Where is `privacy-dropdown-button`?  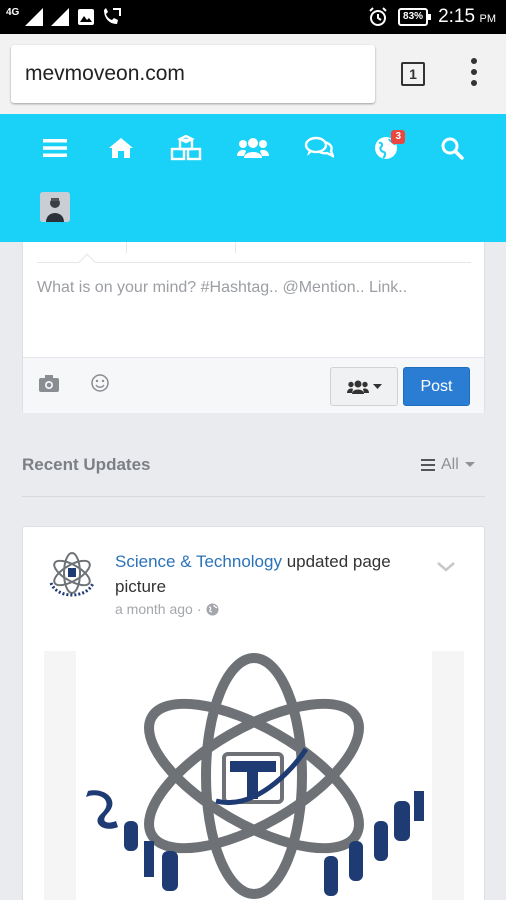 privacy-dropdown-button is located at coordinates (364, 386).